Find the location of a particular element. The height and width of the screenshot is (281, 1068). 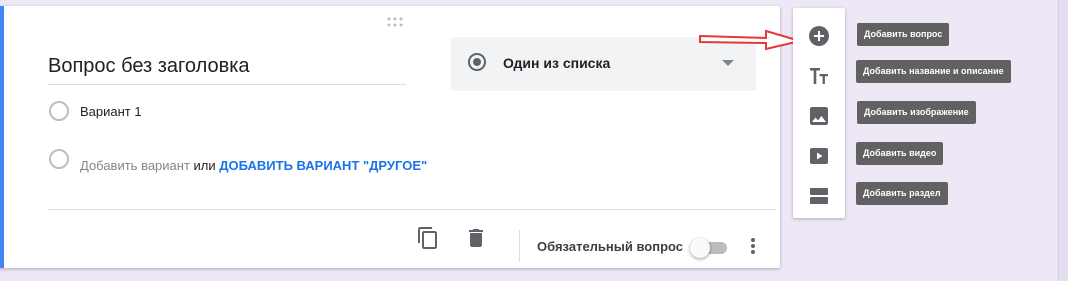

tooltip-add-section: Добавить раздел is located at coordinates (902, 193).